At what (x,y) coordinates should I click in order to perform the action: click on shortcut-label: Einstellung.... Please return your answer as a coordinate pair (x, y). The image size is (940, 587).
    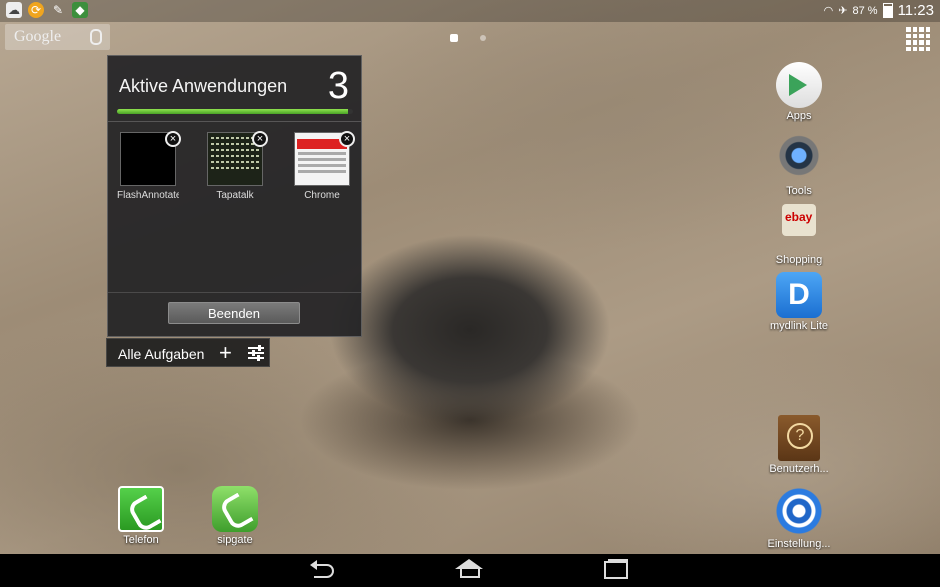
    Looking at the image, I should click on (799, 544).